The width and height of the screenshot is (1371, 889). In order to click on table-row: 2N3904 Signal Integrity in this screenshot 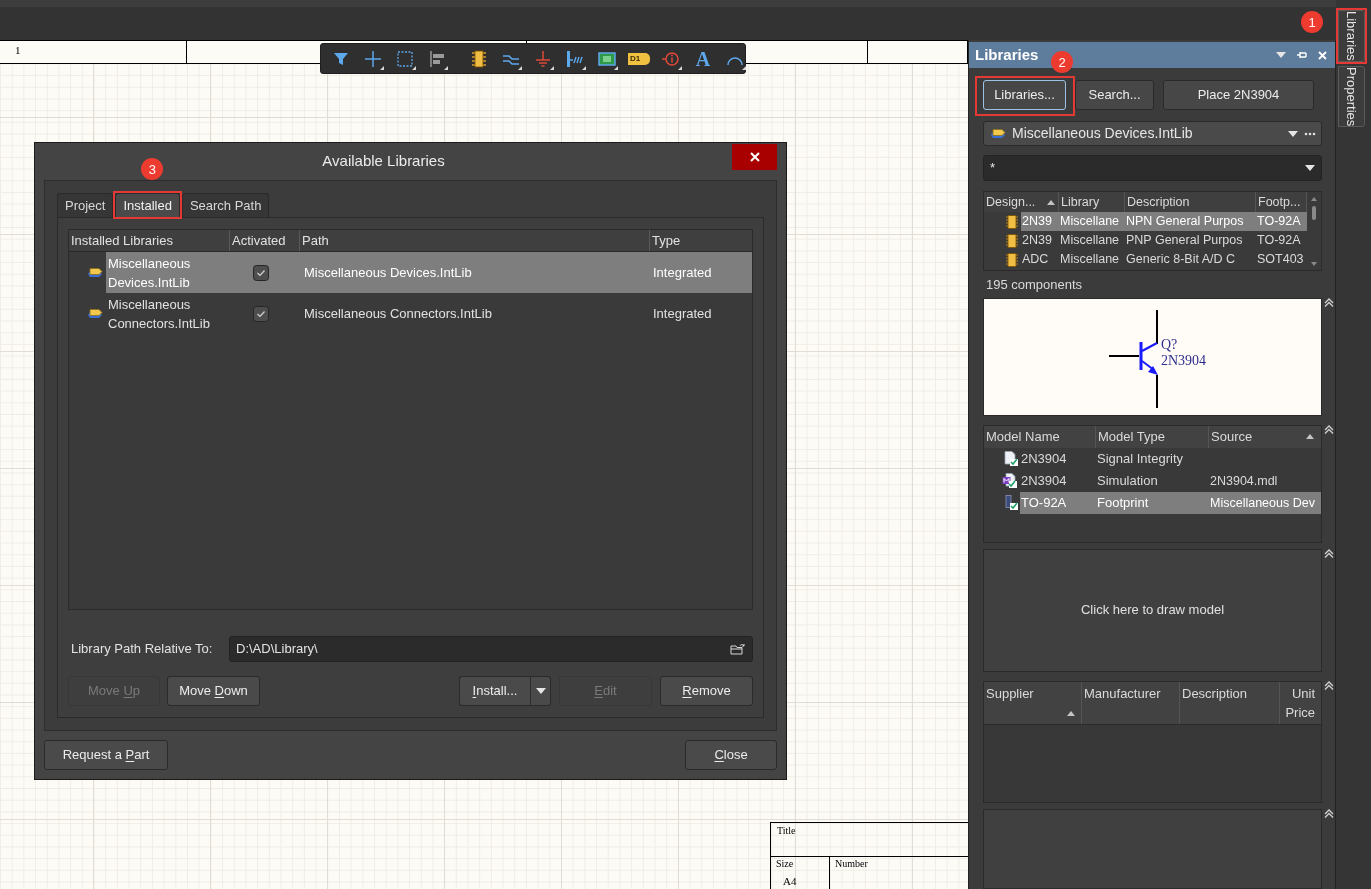, I will do `click(1170, 458)`.